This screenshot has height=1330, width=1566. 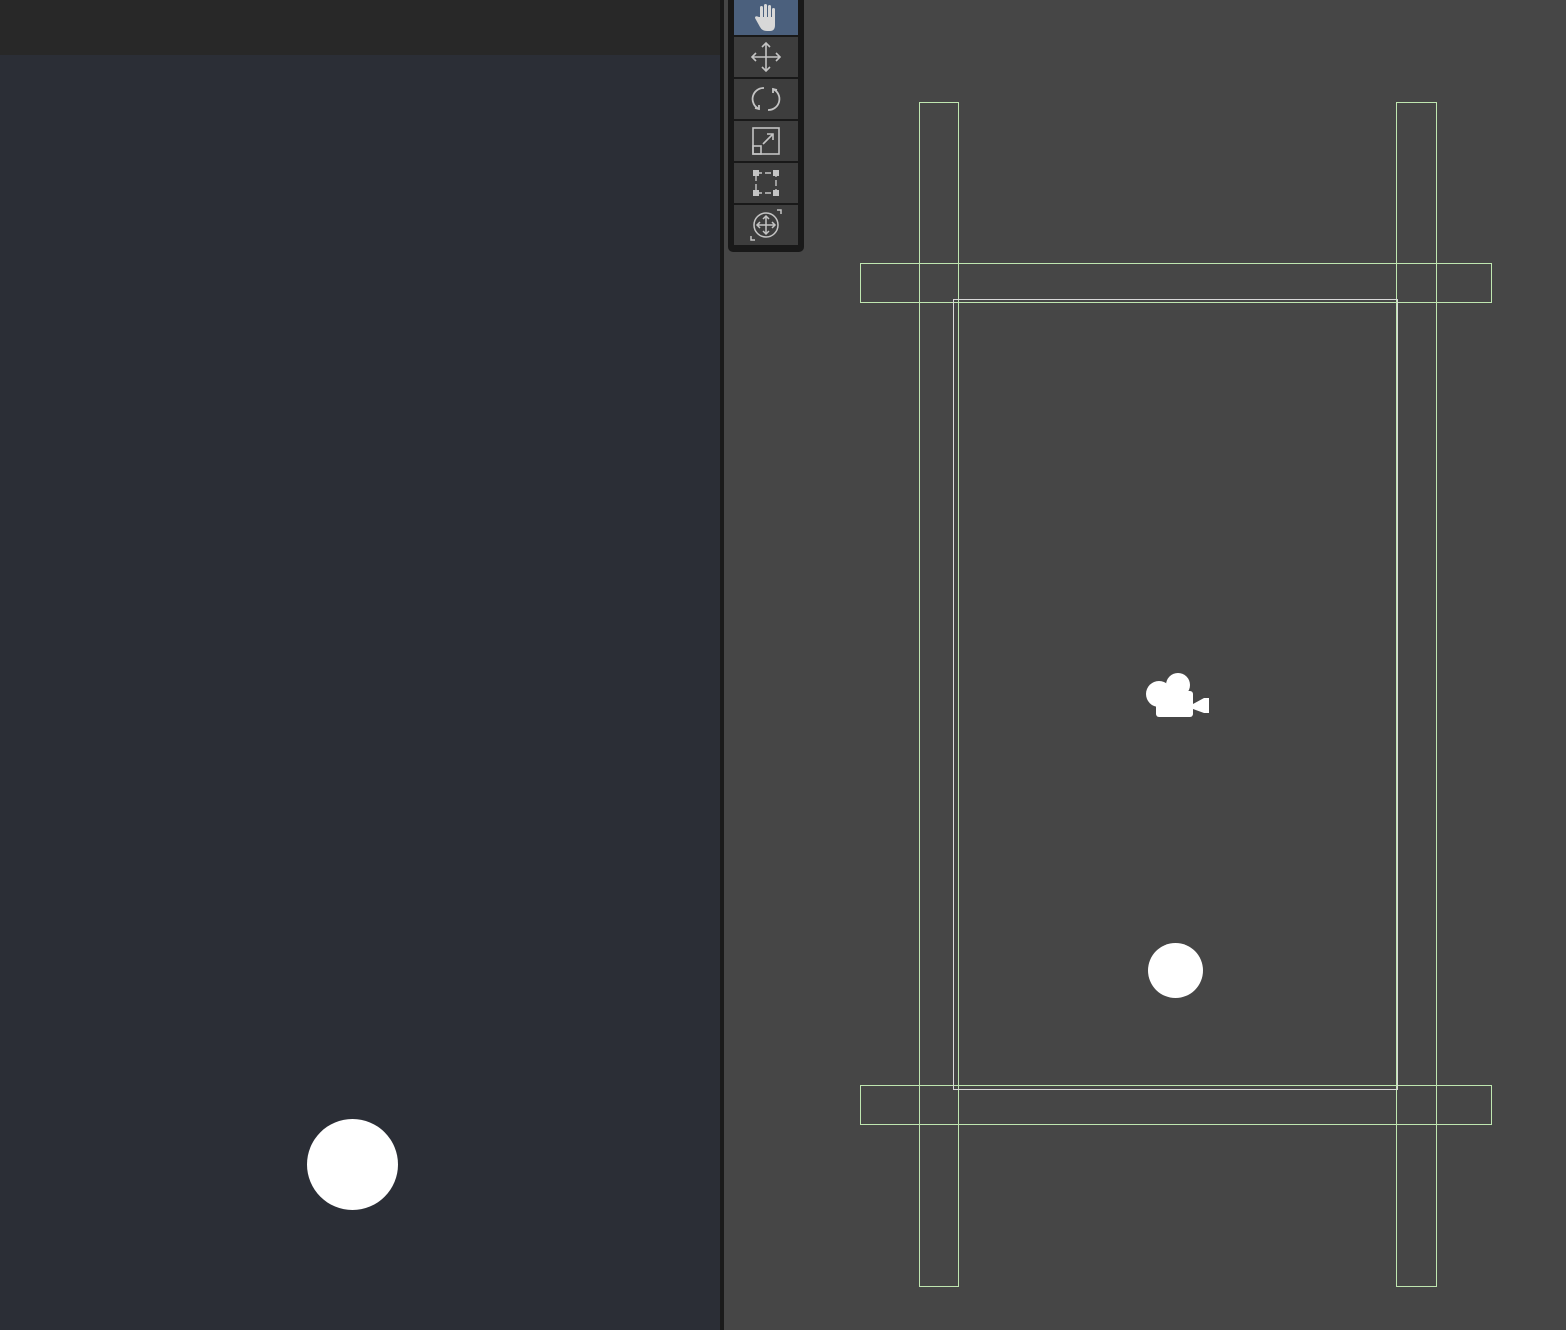 I want to click on move-tool-button, so click(x=766, y=57).